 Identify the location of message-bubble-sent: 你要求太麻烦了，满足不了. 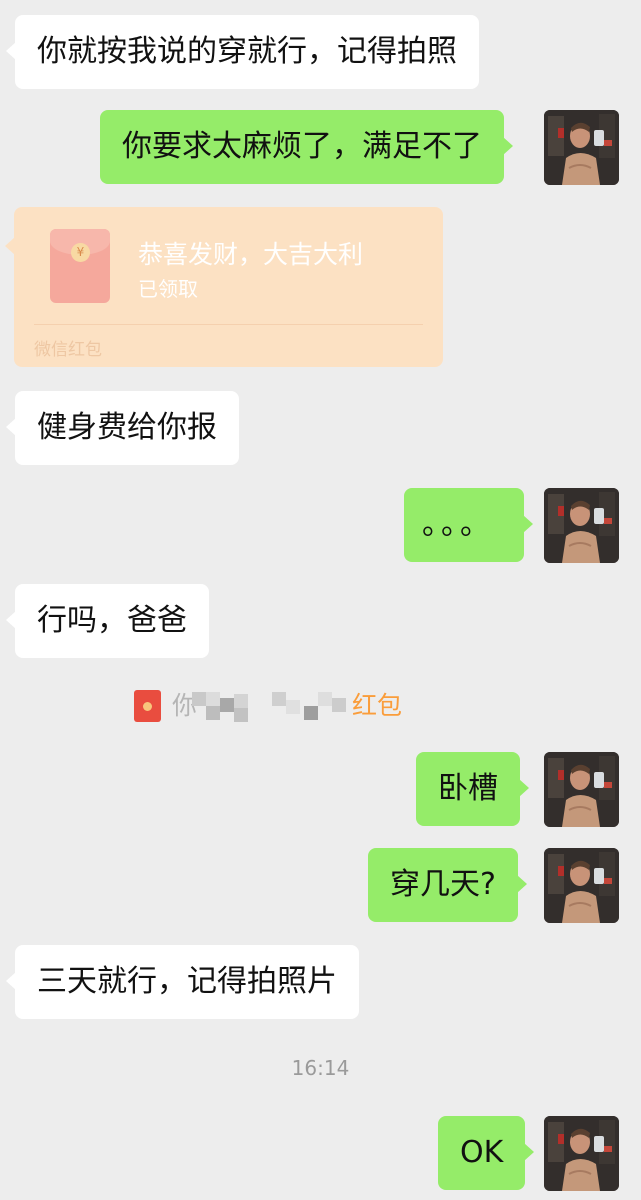
(306, 147).